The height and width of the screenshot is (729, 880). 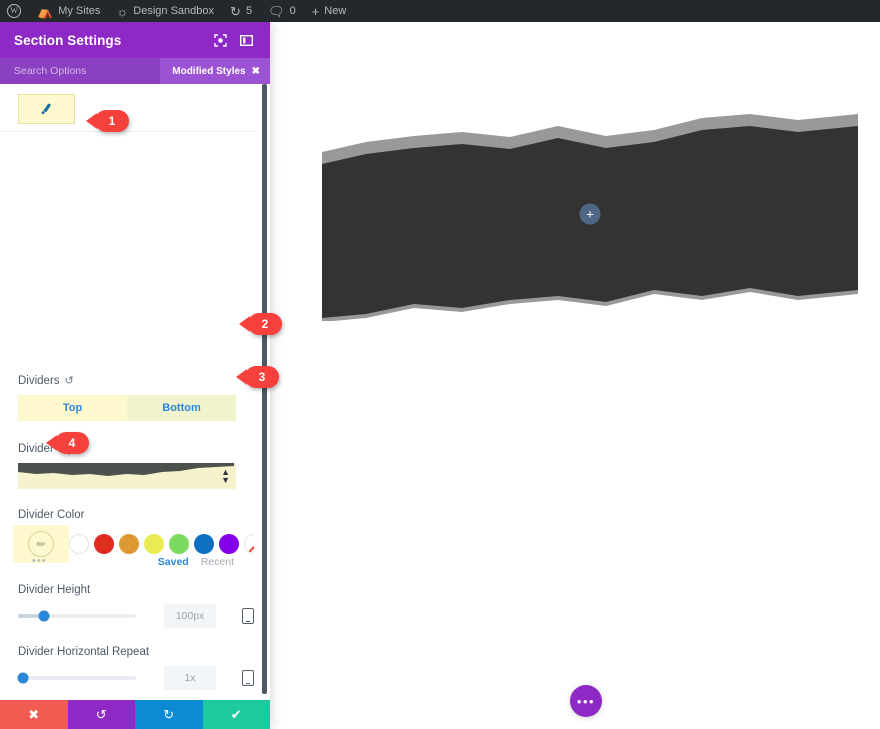 What do you see at coordinates (126, 469) in the screenshot?
I see `divider-style-preview` at bounding box center [126, 469].